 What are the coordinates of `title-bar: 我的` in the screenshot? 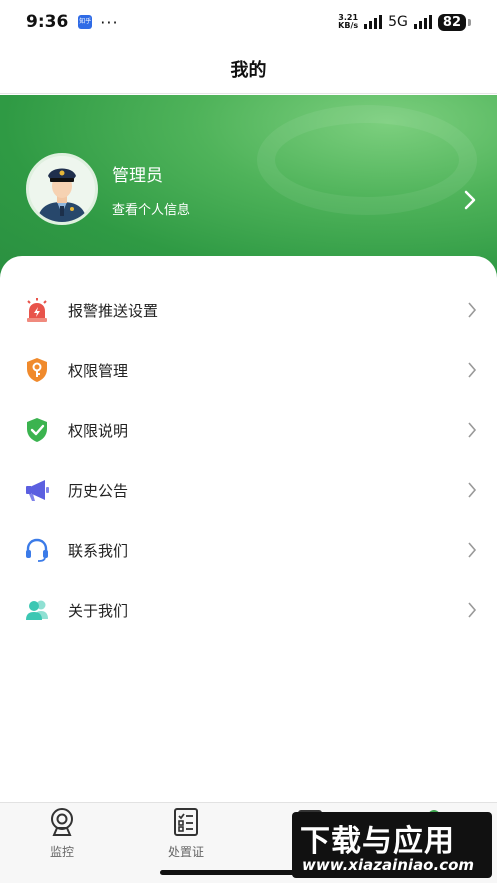 It's located at (248, 69).